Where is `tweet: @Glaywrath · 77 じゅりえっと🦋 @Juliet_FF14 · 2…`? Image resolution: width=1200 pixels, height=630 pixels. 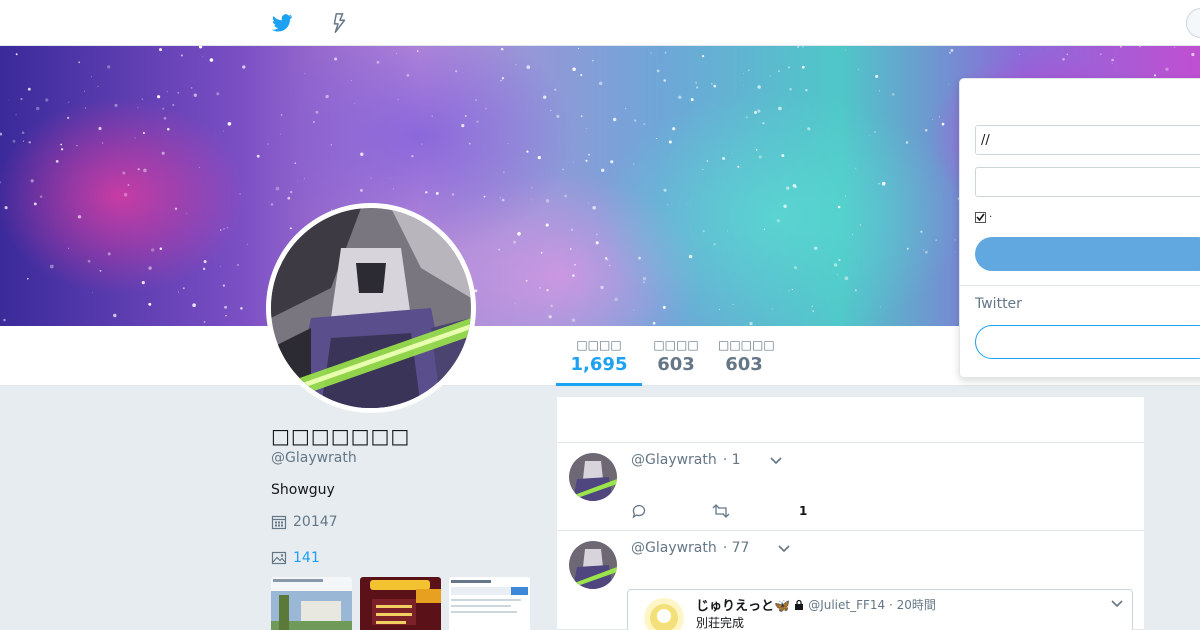 tweet: @Glaywrath · 77 じゅりえっと🦋 @Juliet_FF14 · 2… is located at coordinates (850, 580).